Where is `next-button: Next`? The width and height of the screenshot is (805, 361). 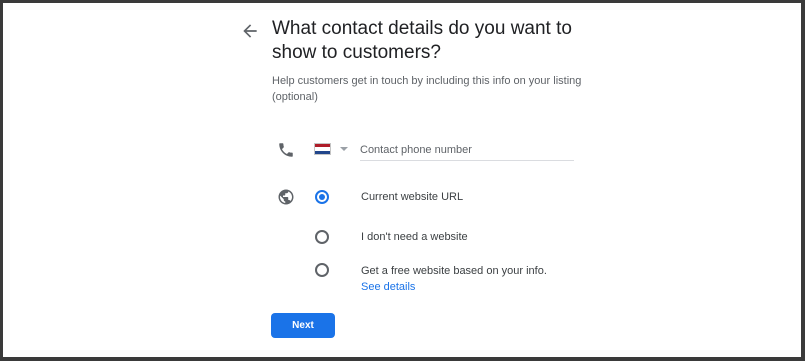 next-button: Next is located at coordinates (303, 325).